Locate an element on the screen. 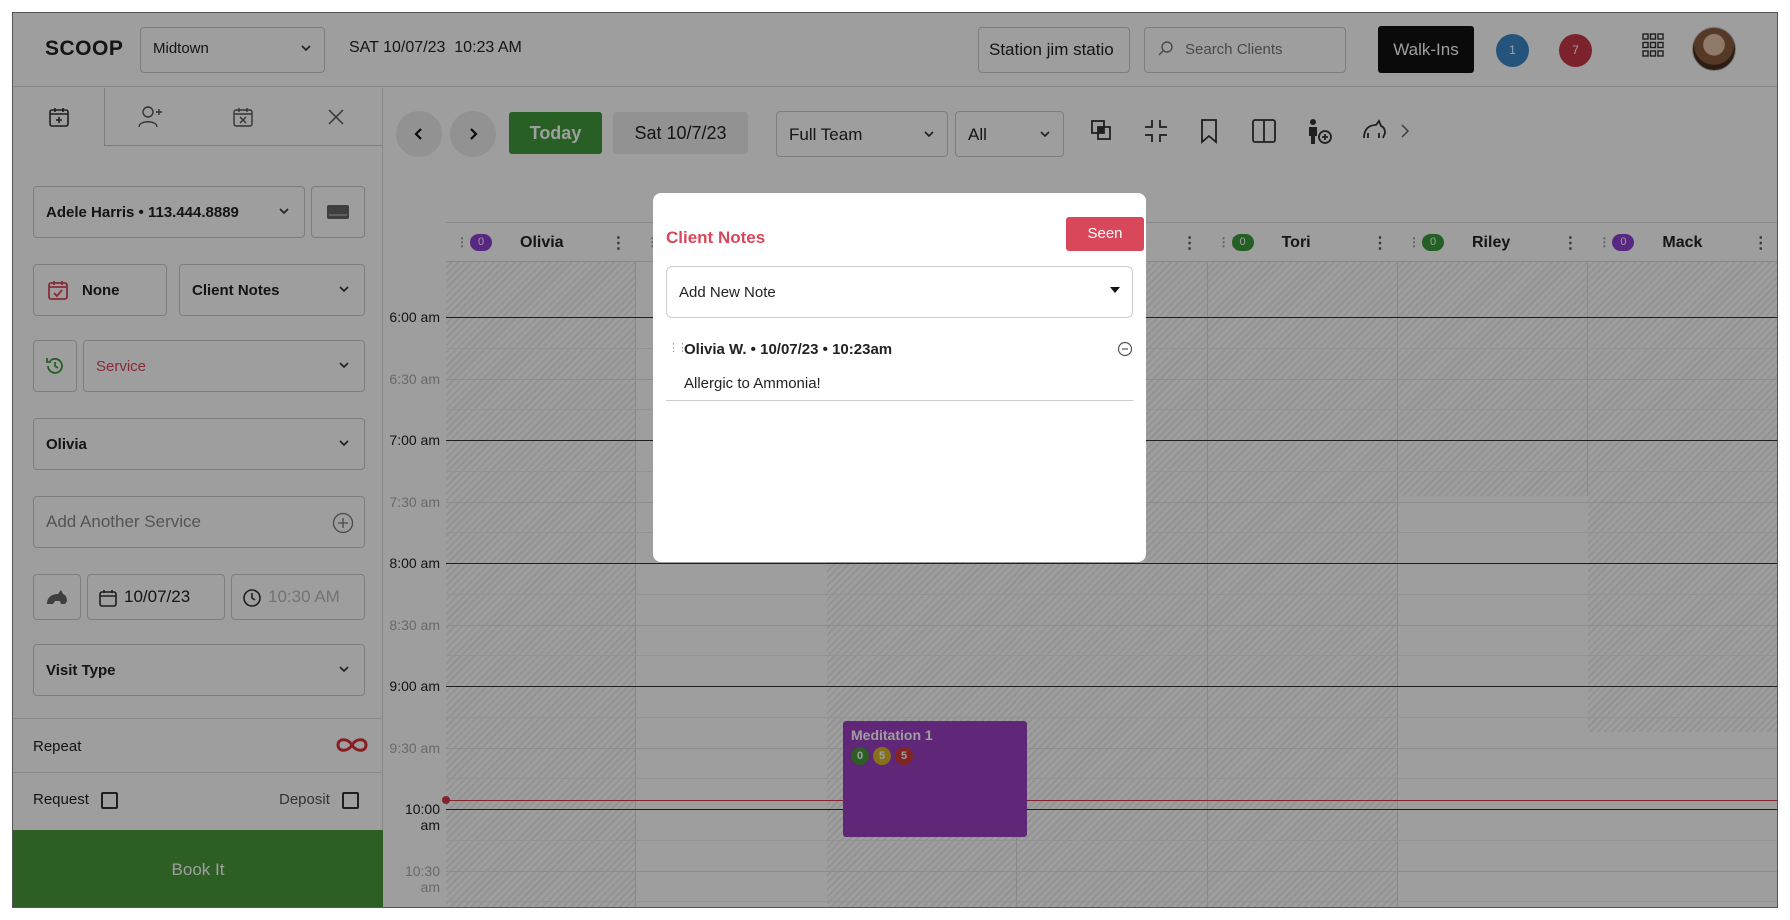 The width and height of the screenshot is (1790, 920). caret-down-icon is located at coordinates (1115, 290).